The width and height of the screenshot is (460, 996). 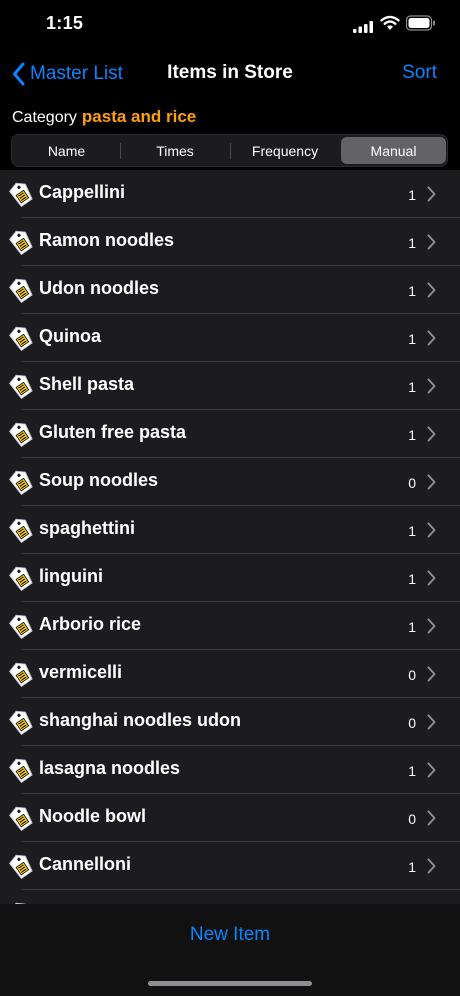 What do you see at coordinates (65, 23) in the screenshot?
I see `status-time: 1:15` at bounding box center [65, 23].